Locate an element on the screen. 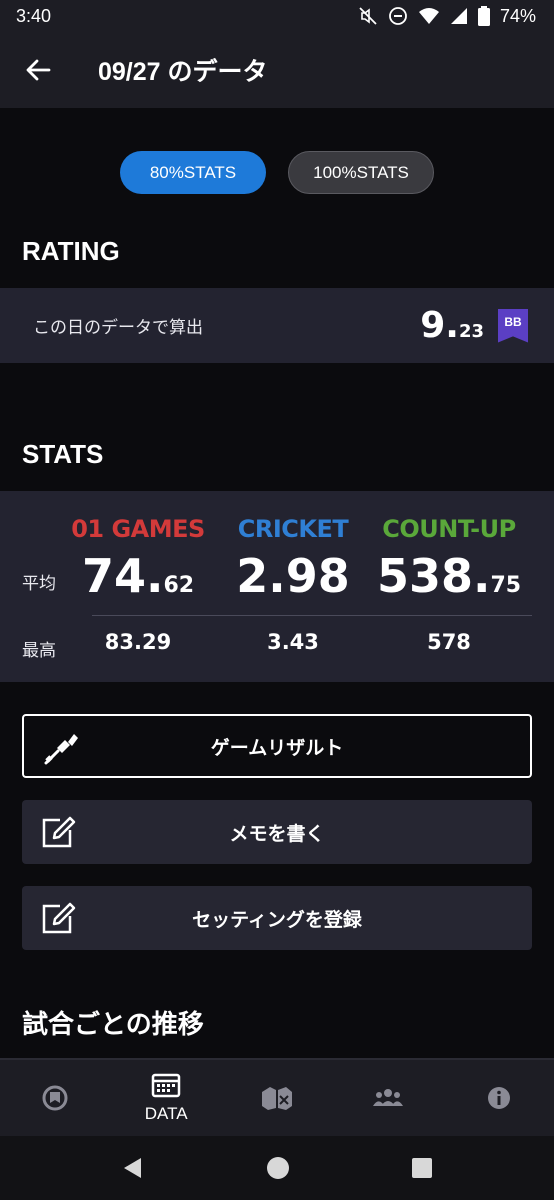 Image resolution: width=554 pixels, height=1200 pixels. group-icon is located at coordinates (387, 1097).